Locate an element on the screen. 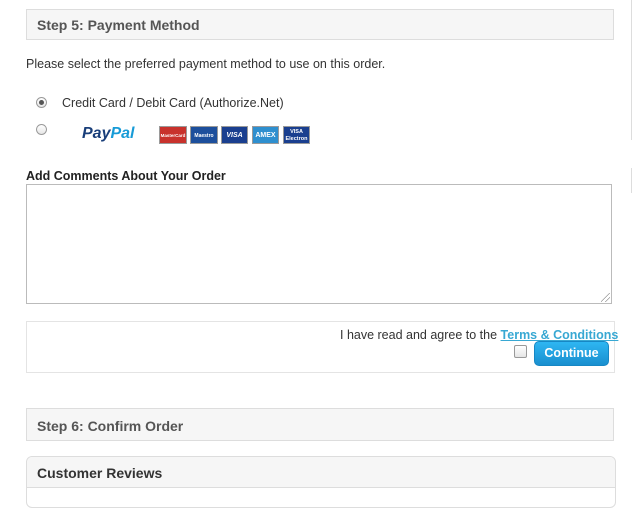 The image size is (633, 521). right-edge-divider-lower is located at coordinates (631, 180).